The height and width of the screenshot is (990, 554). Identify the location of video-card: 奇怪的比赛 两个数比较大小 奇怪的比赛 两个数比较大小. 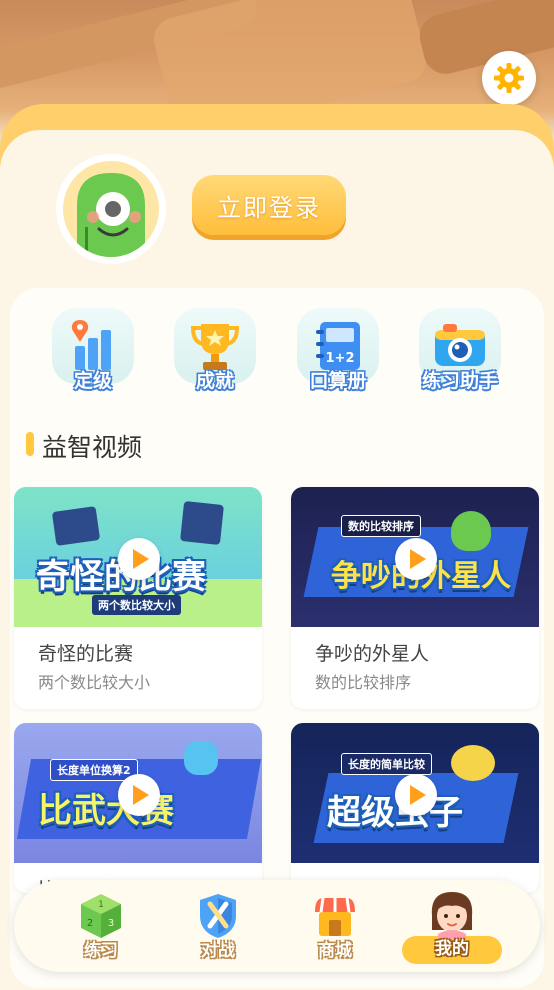
(138, 598).